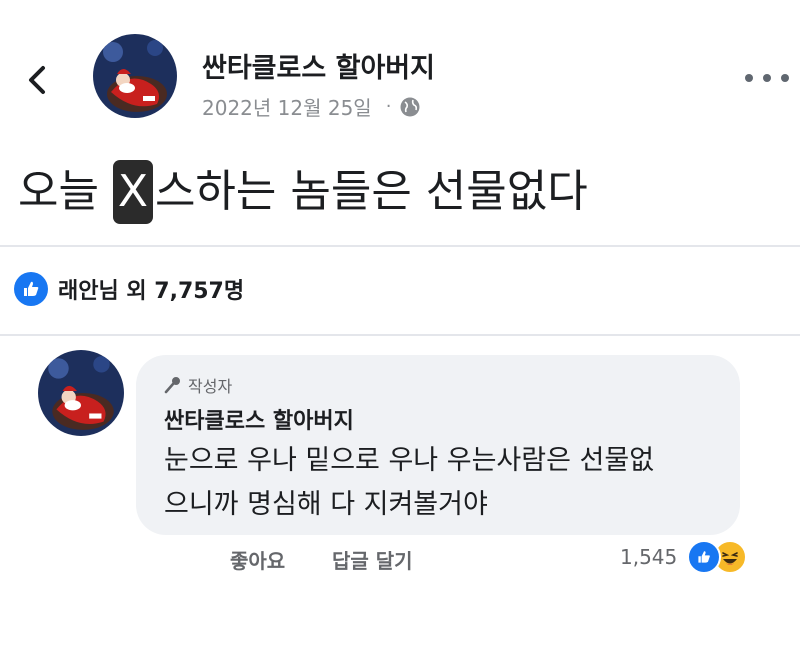 The width and height of the screenshot is (800, 652). I want to click on comment-line: 눈으로 우나 밑으로 우나 우는사람은 선물없, so click(409, 460).